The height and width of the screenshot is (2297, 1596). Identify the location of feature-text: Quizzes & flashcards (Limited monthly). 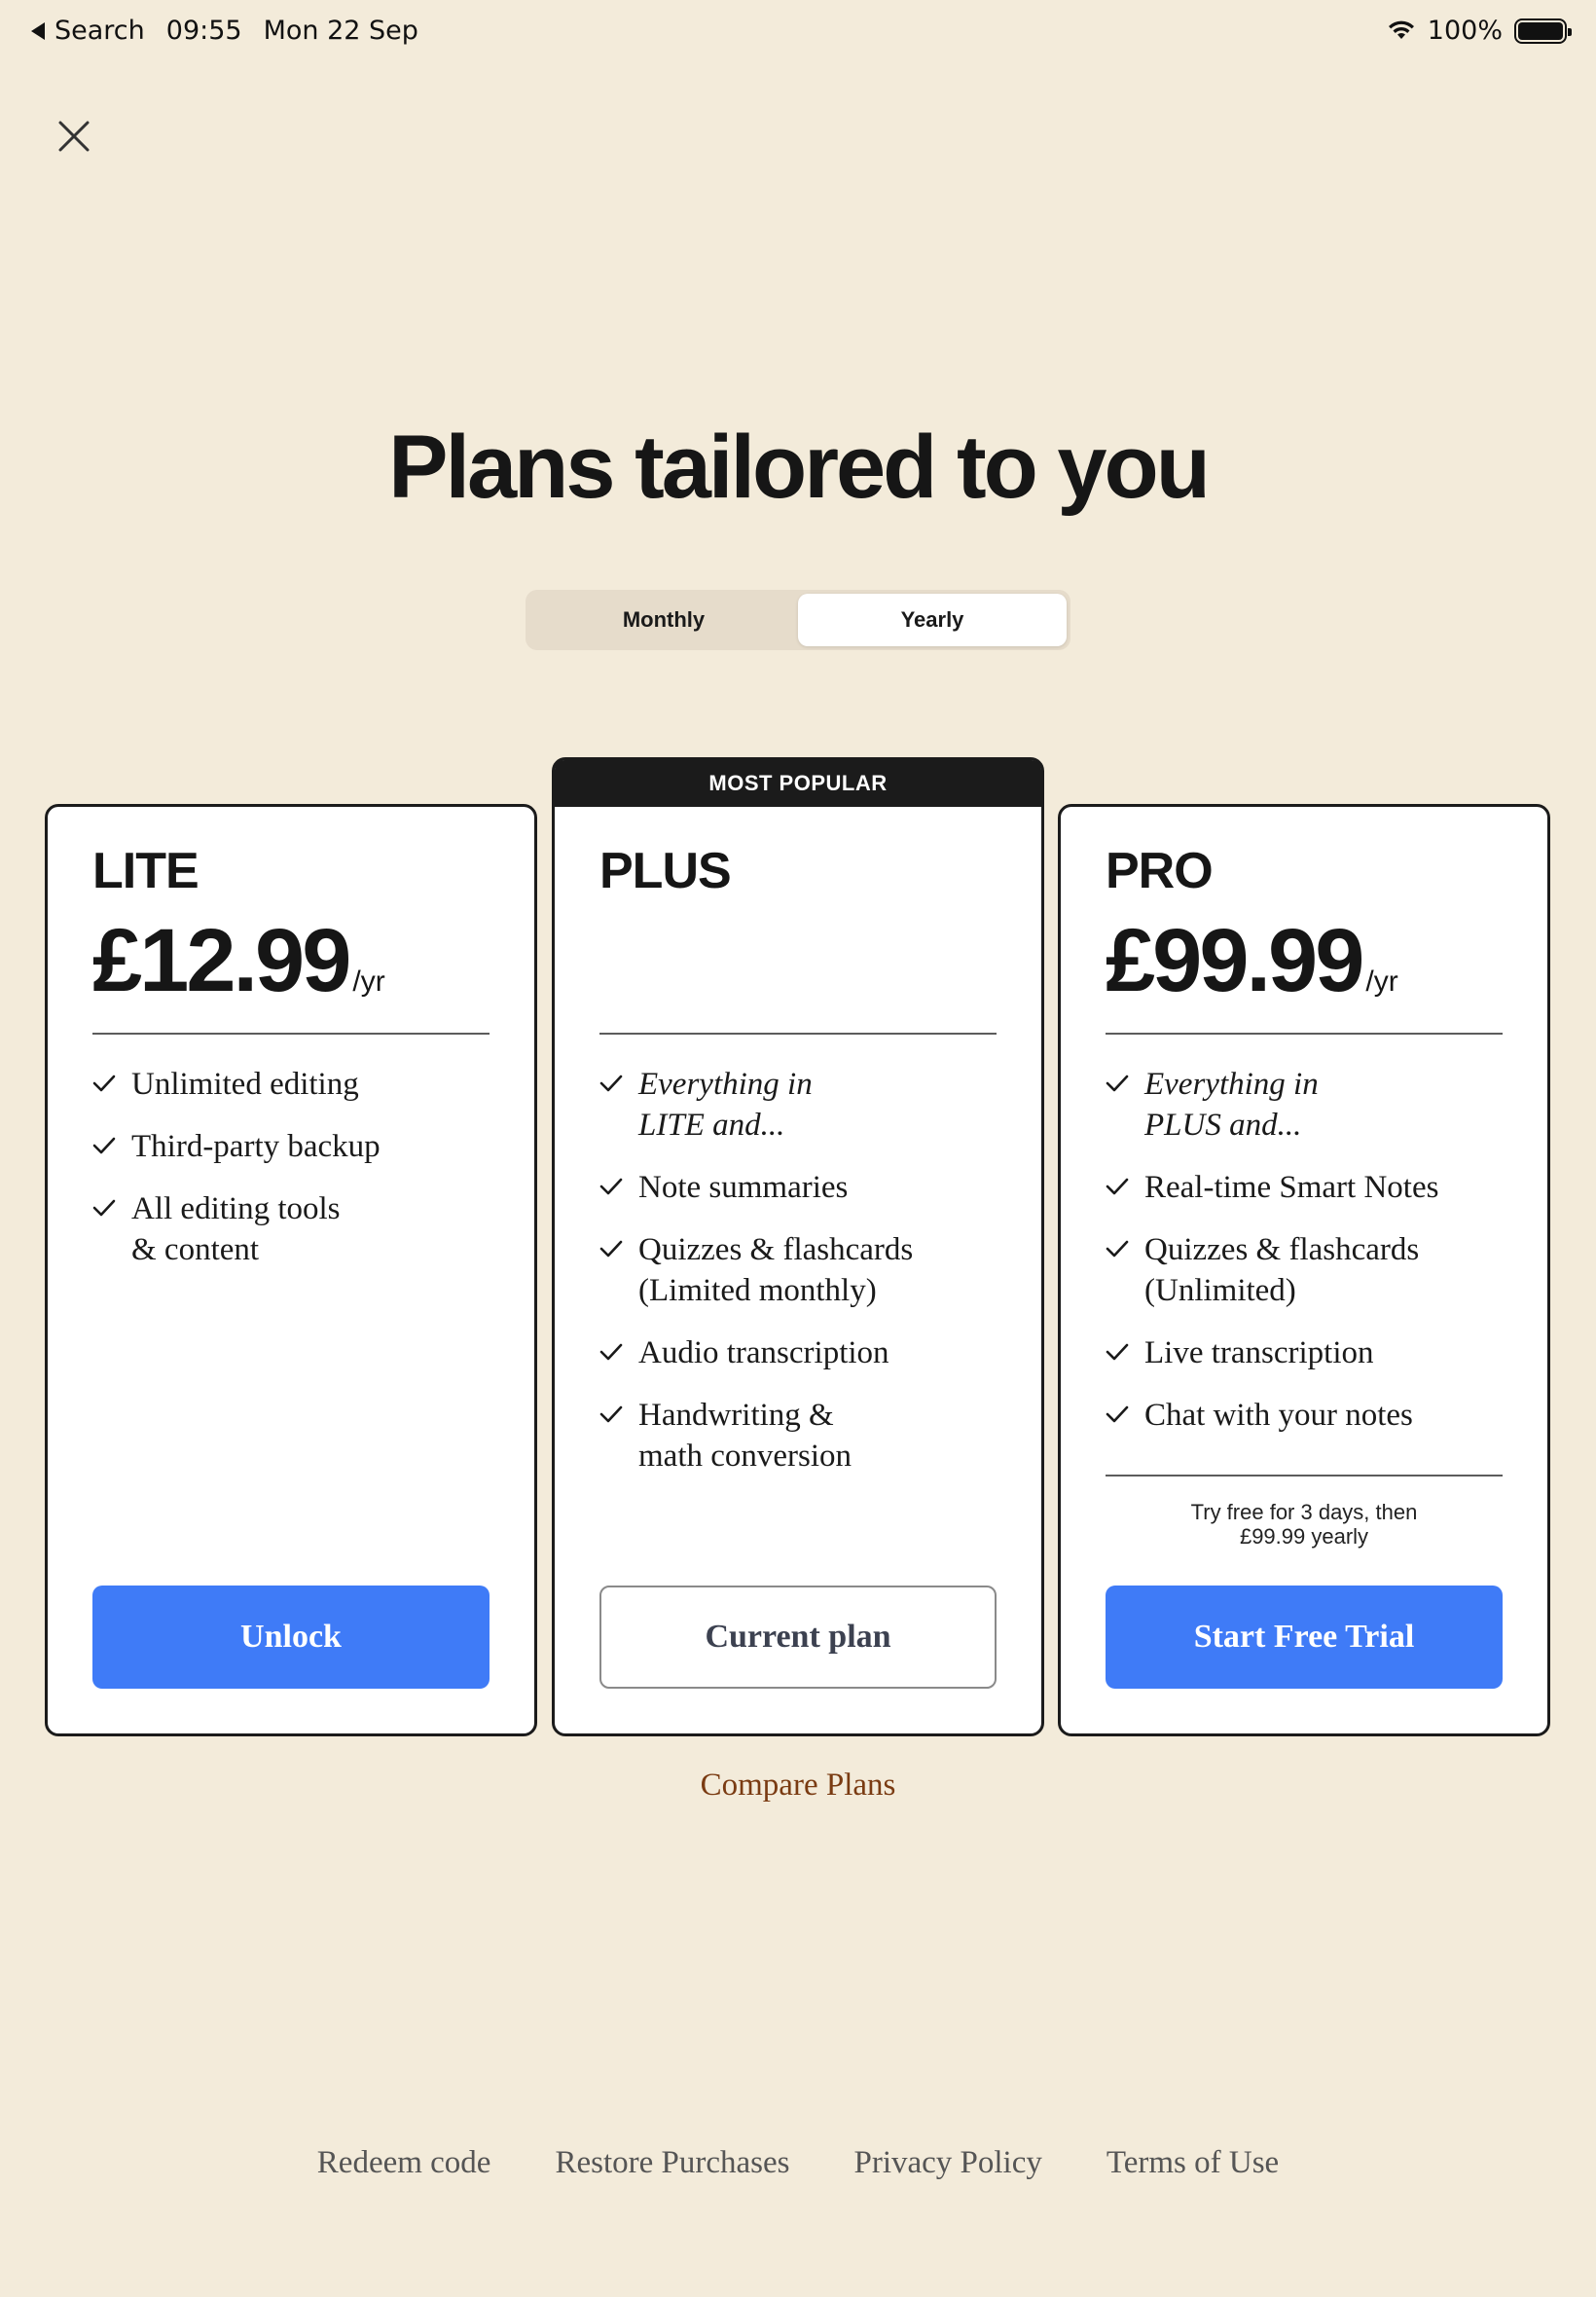
(776, 1270).